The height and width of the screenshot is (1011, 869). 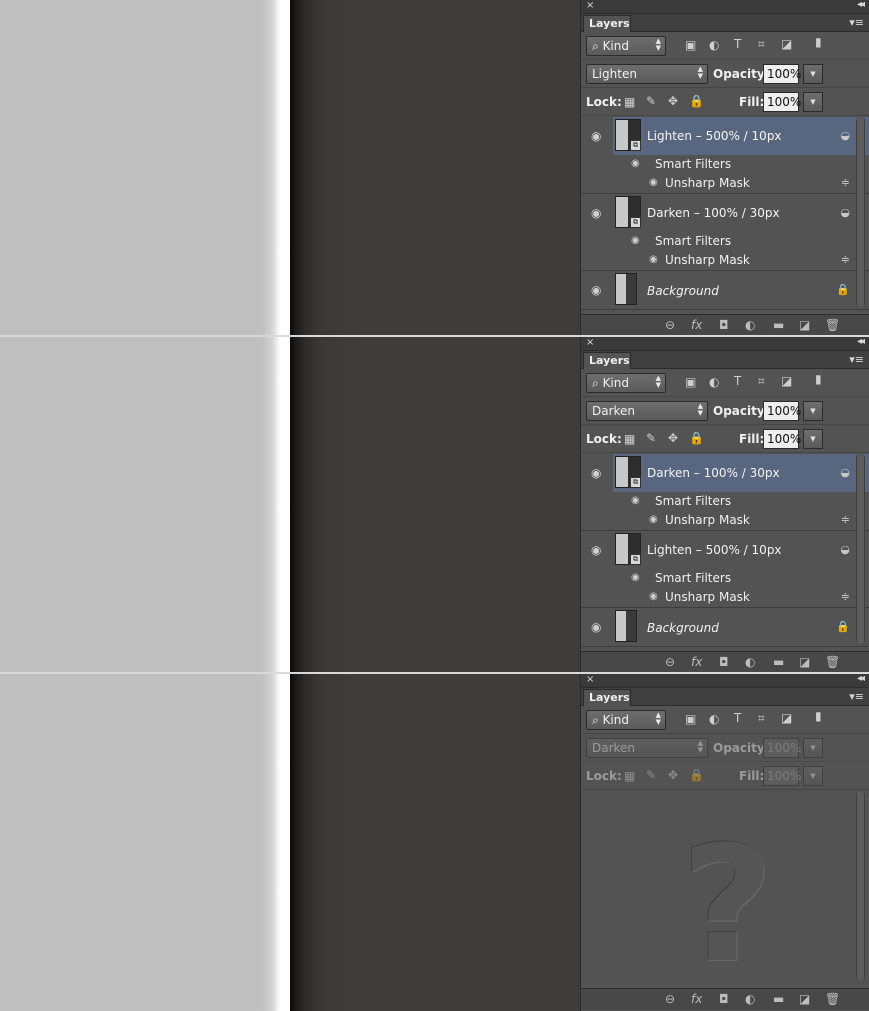 I want to click on layer-row: ⧉ Lighten – 500% / 10px ◒, so click(x=741, y=550).